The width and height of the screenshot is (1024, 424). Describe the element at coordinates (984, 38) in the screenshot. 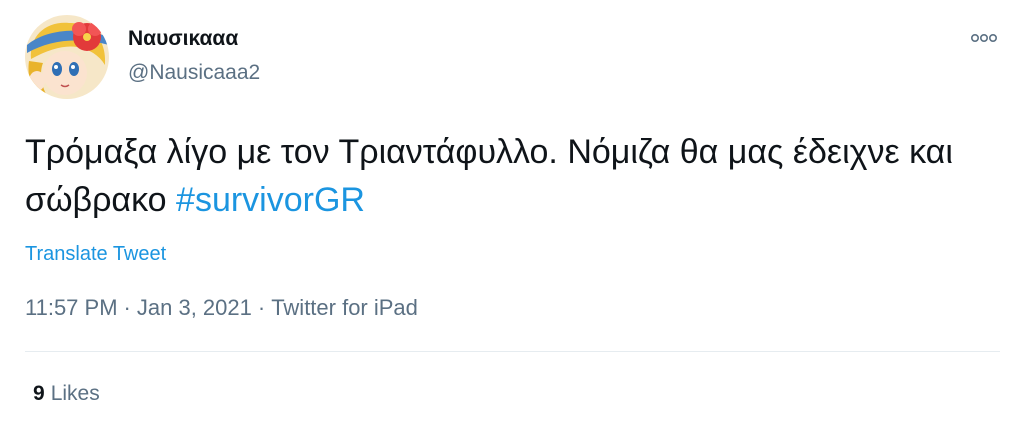

I see `more-options-icon` at that location.